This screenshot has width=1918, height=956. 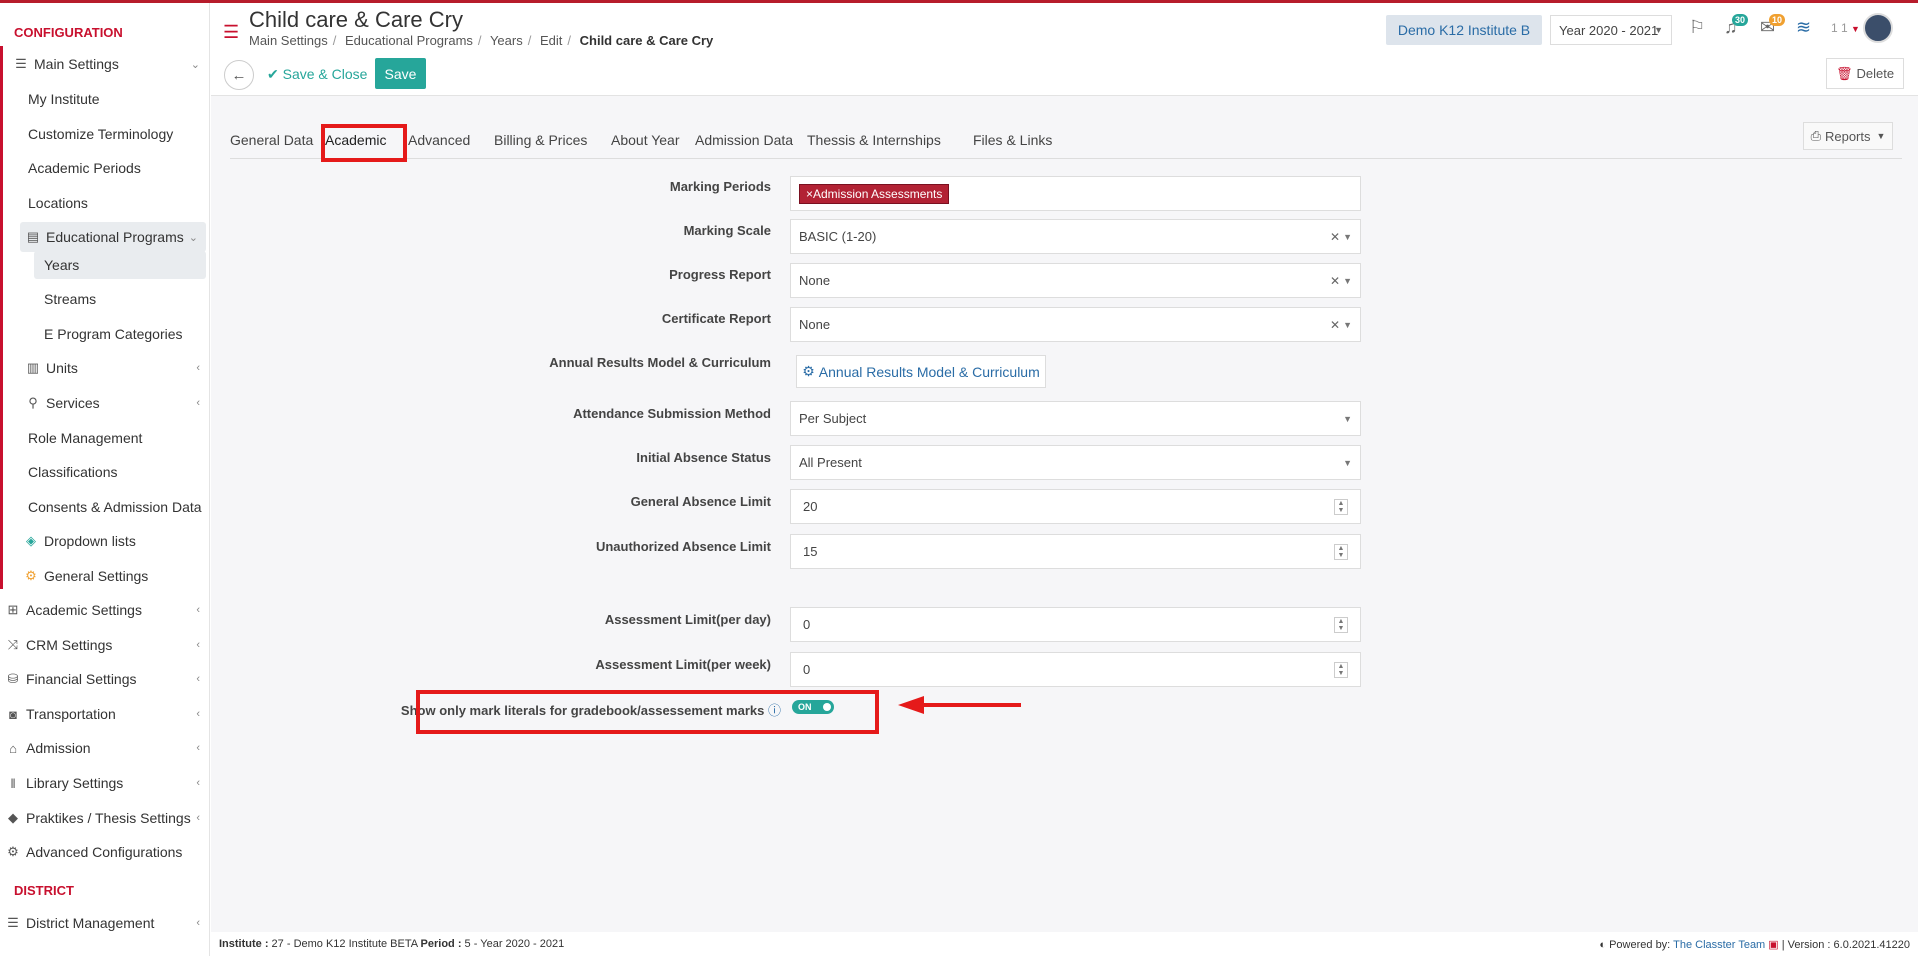 I want to click on attendance-method-select: Per Subject ▼, so click(x=1075, y=418).